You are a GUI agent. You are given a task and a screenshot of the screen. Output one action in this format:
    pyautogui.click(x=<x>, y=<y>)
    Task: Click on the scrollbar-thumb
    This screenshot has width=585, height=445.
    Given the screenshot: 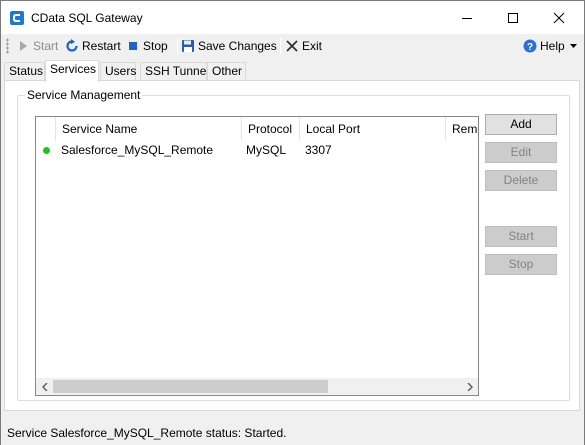 What is the action you would take?
    pyautogui.click(x=190, y=386)
    